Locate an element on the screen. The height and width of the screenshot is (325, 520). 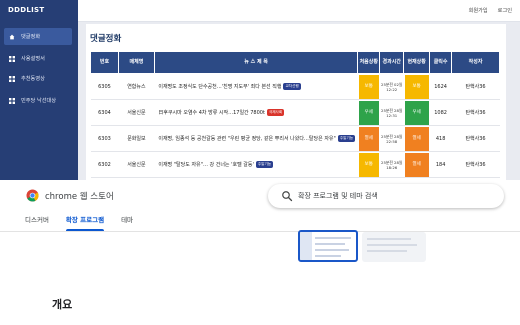
column-header: 클릭수 is located at coordinates (441, 62).